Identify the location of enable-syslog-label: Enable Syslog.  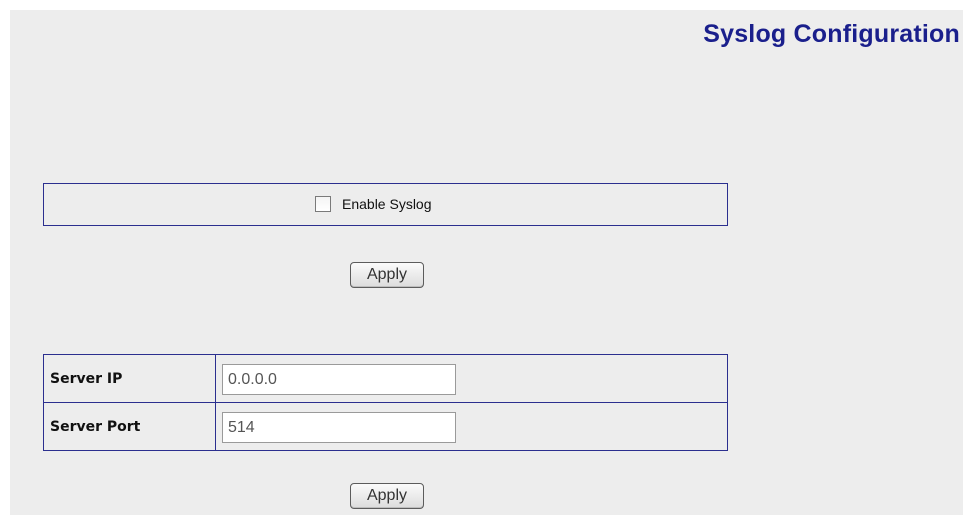
(387, 204).